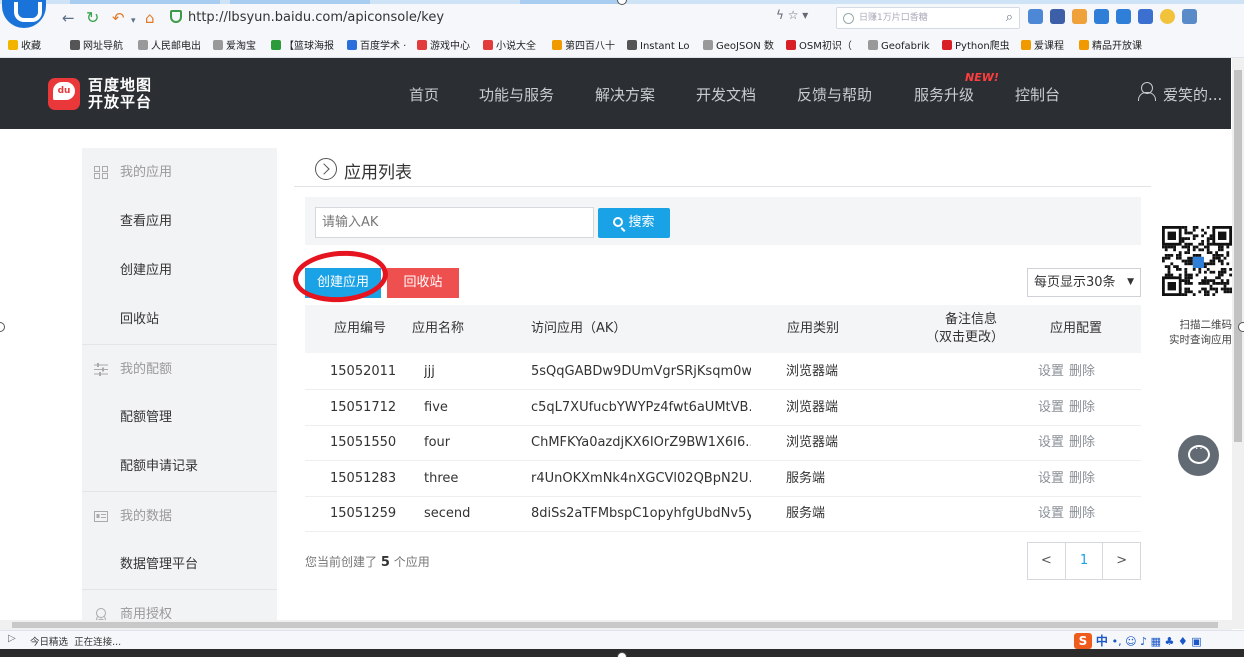  Describe the element at coordinates (24, 47) in the screenshot. I see `bookmark-item: 收藏` at that location.